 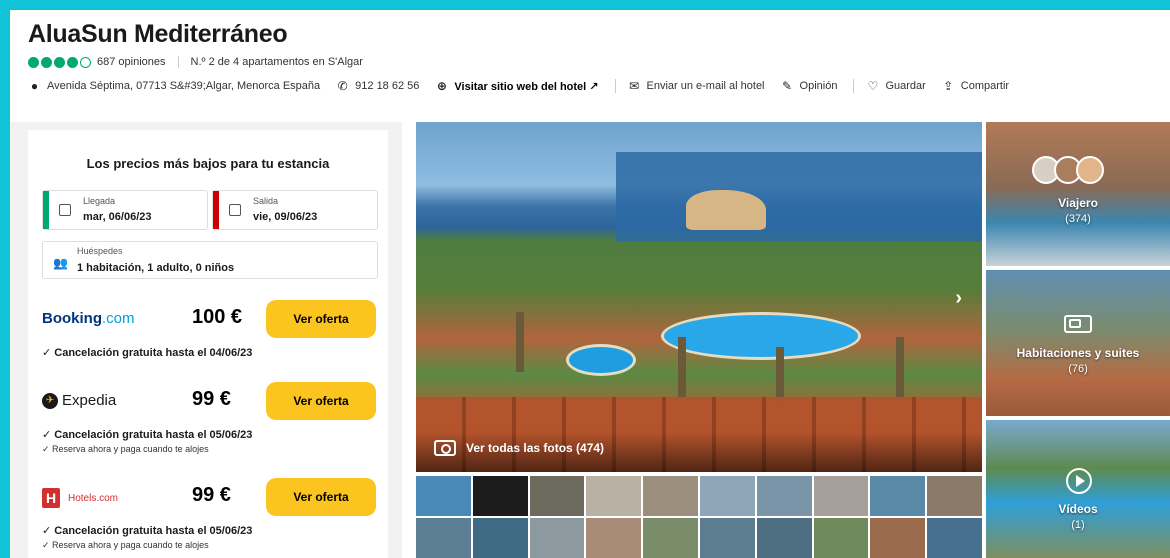 I want to click on expedia-logo: ✈ Expedia, so click(x=79, y=400).